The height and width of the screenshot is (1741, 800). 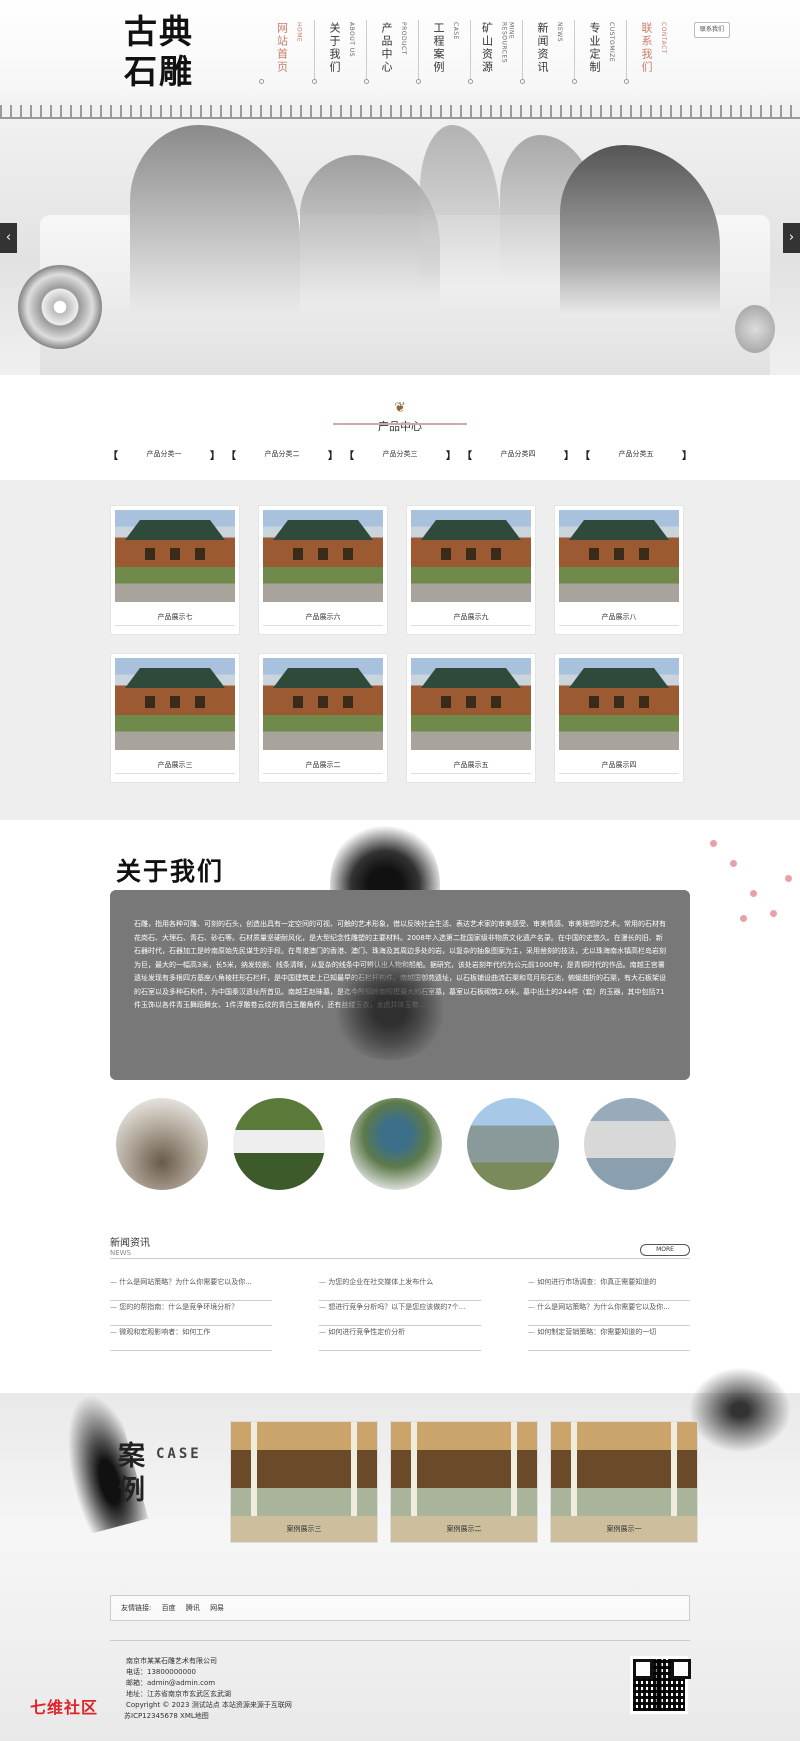 I want to click on bracket-icon: 】, so click(x=333, y=456).